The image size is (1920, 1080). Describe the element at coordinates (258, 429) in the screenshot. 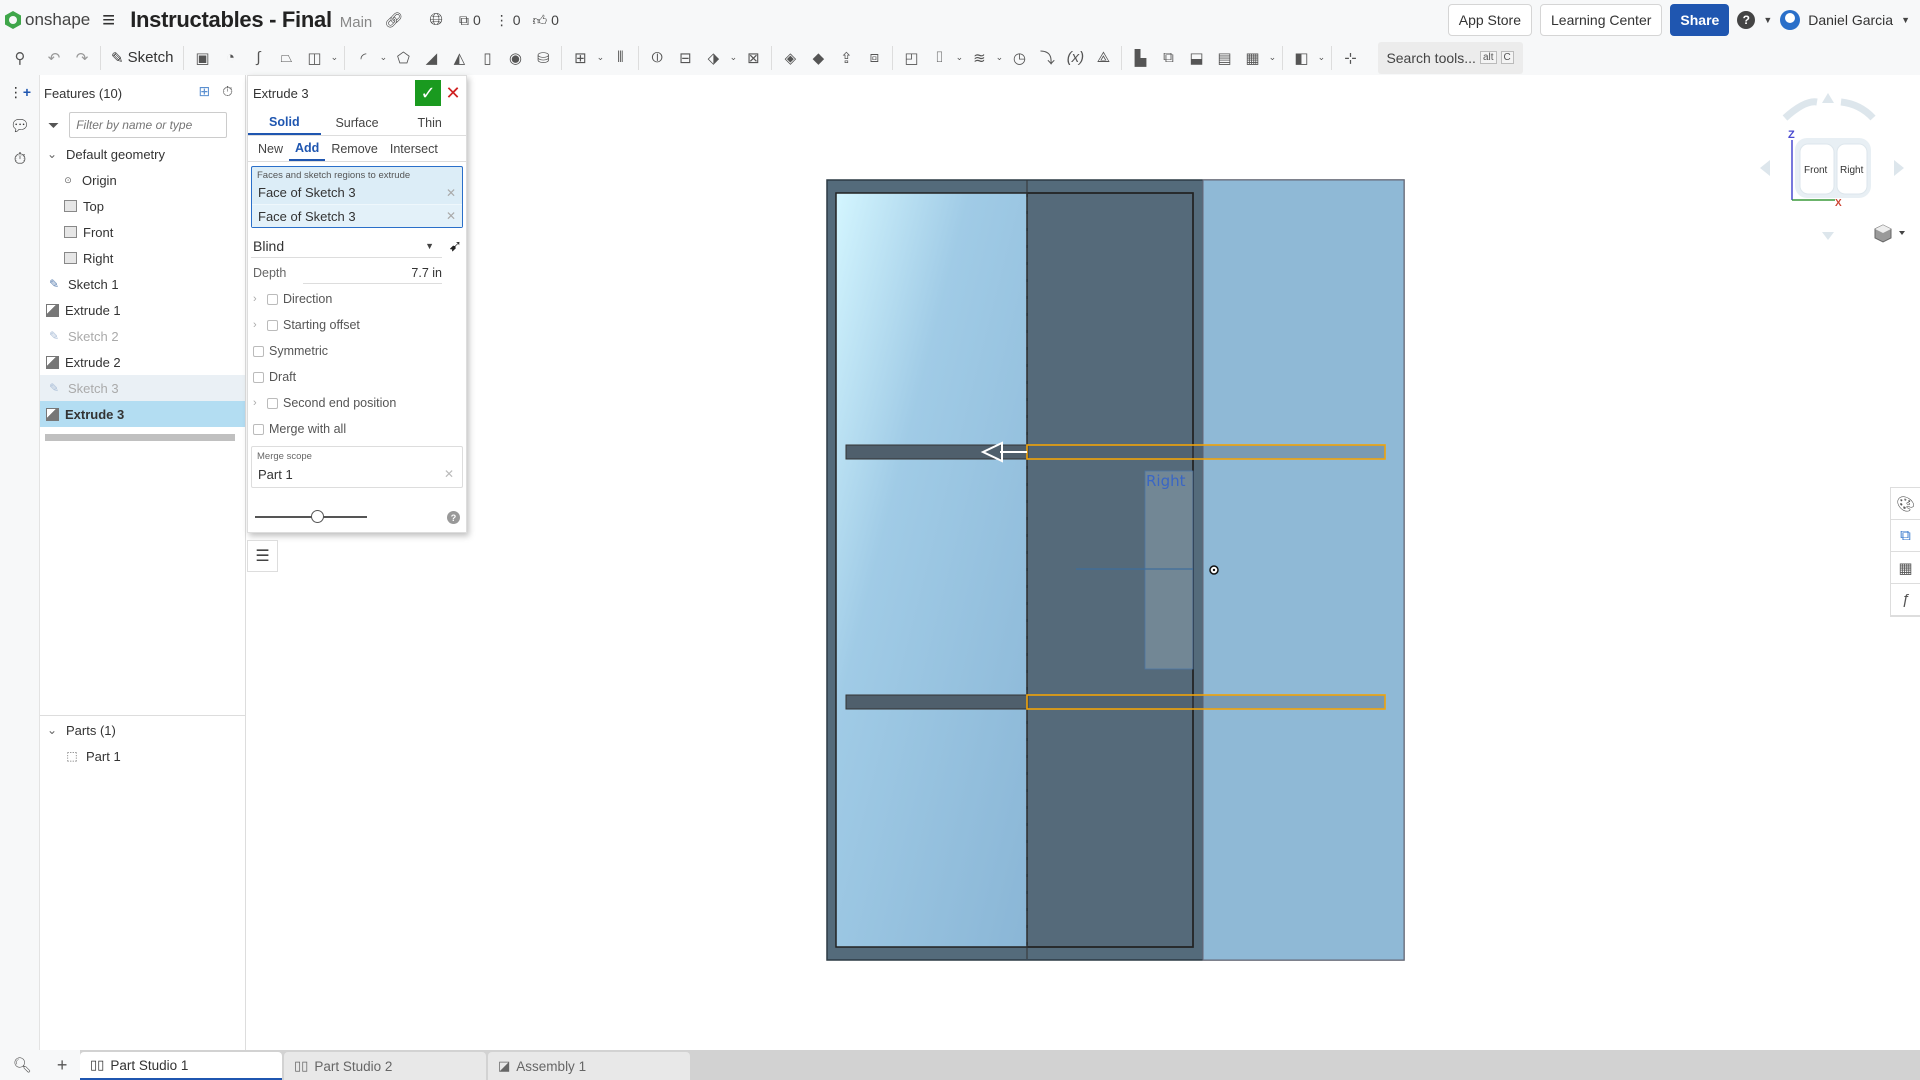

I see `merge-all-checkbox` at that location.